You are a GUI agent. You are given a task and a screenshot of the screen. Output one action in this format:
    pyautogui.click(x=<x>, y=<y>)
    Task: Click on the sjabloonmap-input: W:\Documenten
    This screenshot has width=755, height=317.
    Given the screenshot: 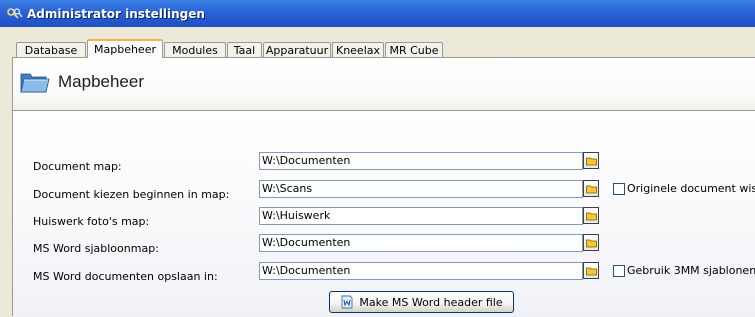 What is the action you would take?
    pyautogui.click(x=421, y=243)
    